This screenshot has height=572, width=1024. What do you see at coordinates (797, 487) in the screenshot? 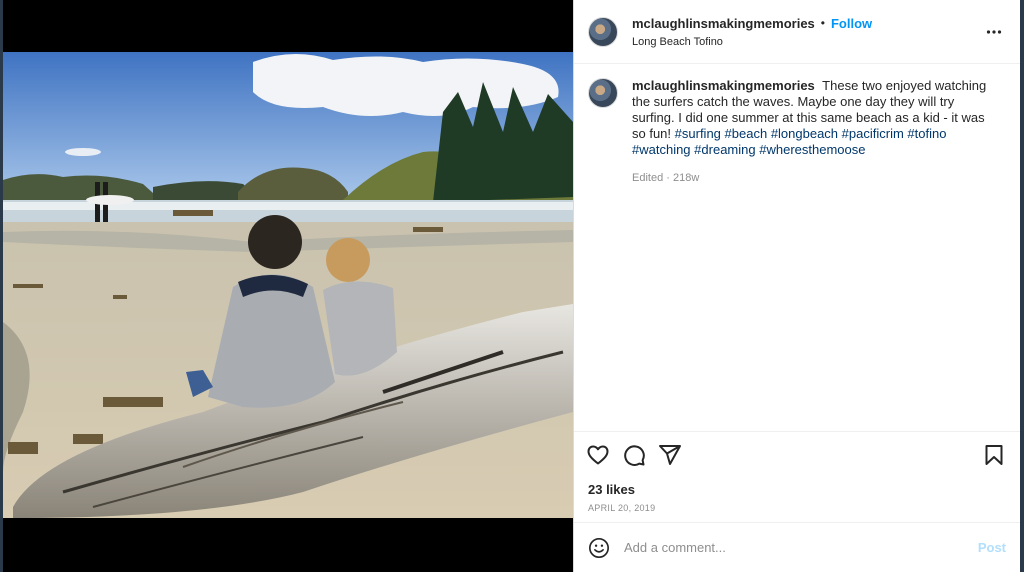
I see `like-count: 23 likes` at bounding box center [797, 487].